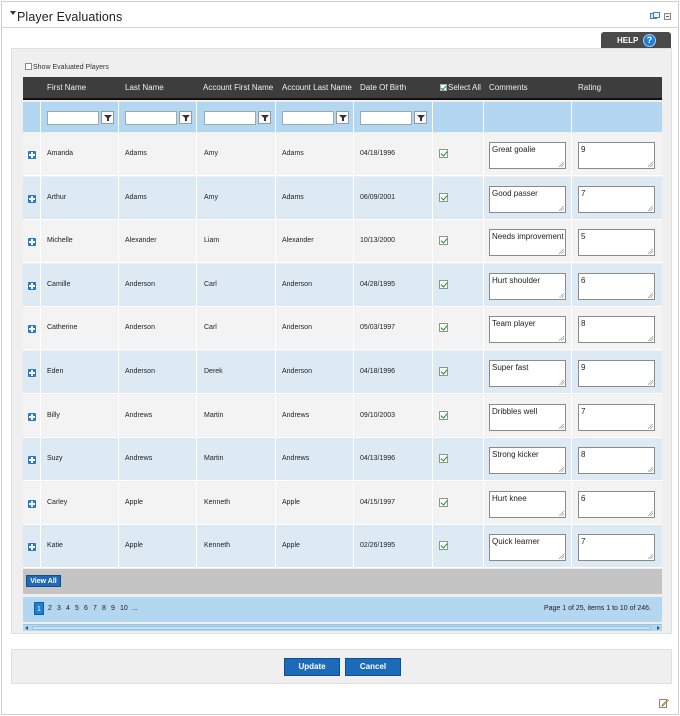  What do you see at coordinates (86, 608) in the screenshot?
I see `page-link: 6` at bounding box center [86, 608].